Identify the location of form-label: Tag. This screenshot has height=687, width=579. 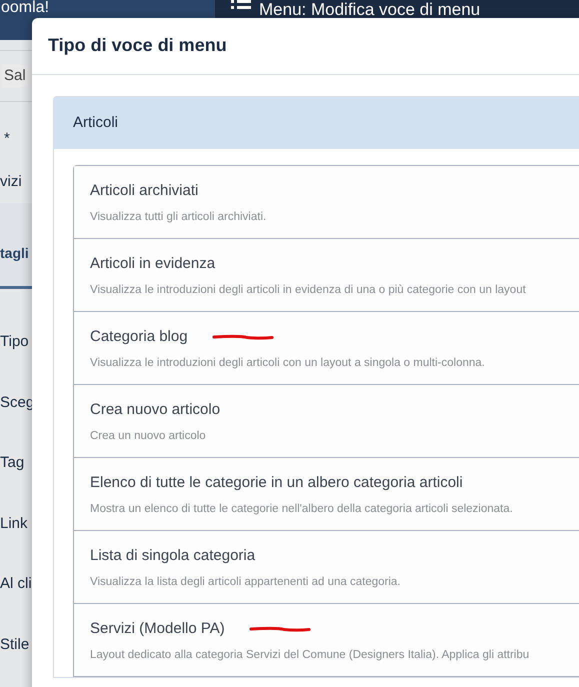
(12, 463).